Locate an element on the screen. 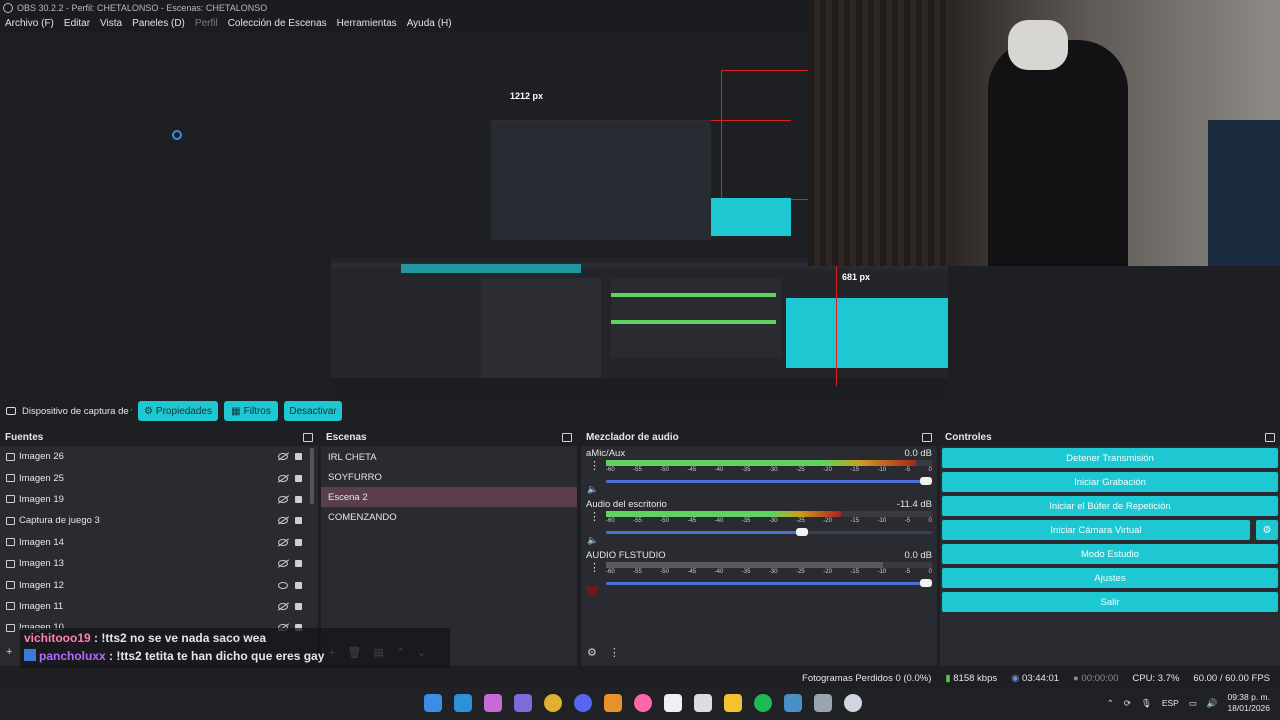  obs-logo-icon is located at coordinates (8, 7).